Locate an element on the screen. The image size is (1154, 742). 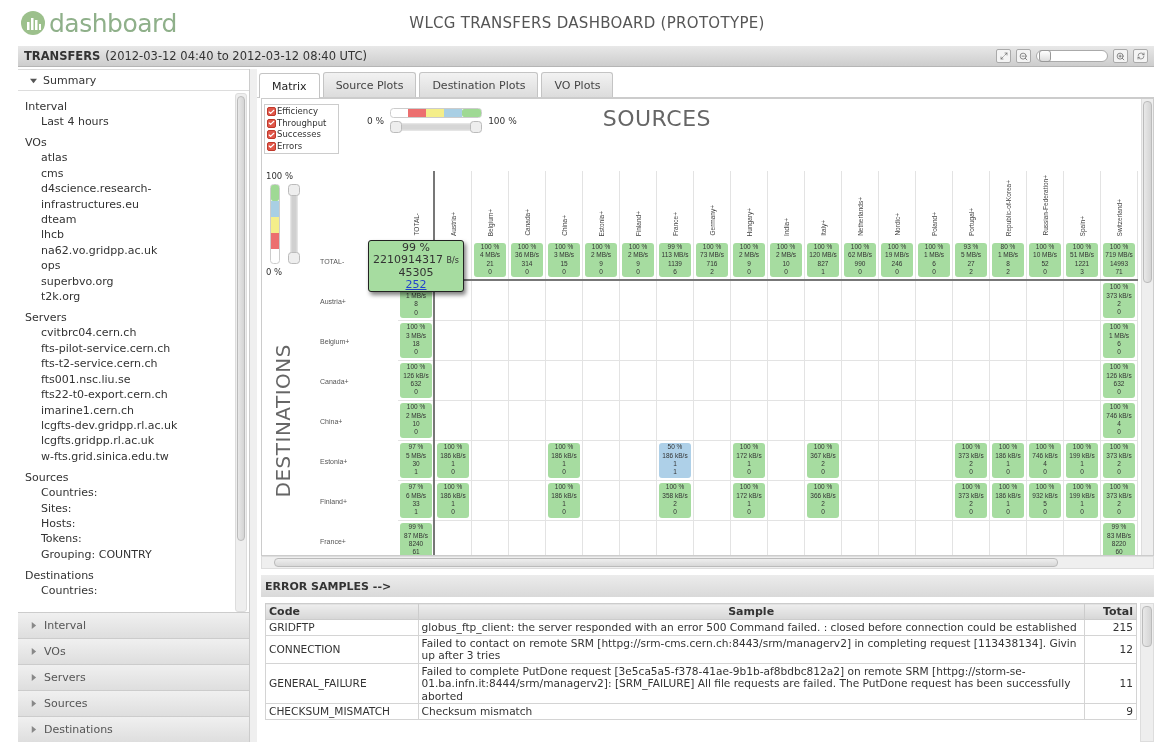
filter-item: imarine1.cern.ch is located at coordinates (126, 410).